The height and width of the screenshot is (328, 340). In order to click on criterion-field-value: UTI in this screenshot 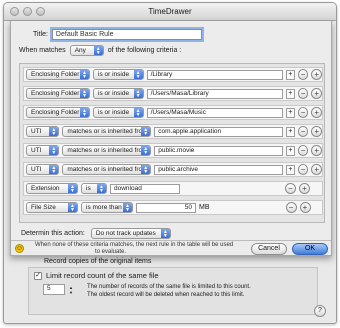, I will do `click(36, 150)`.